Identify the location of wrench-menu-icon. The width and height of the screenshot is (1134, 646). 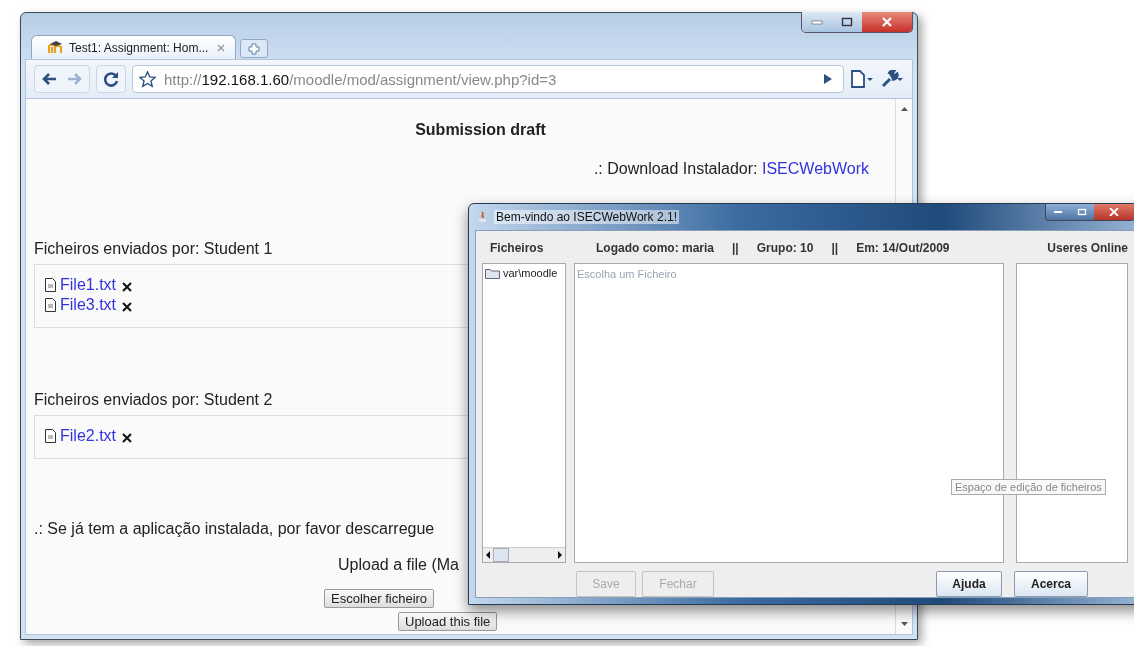
(892, 79).